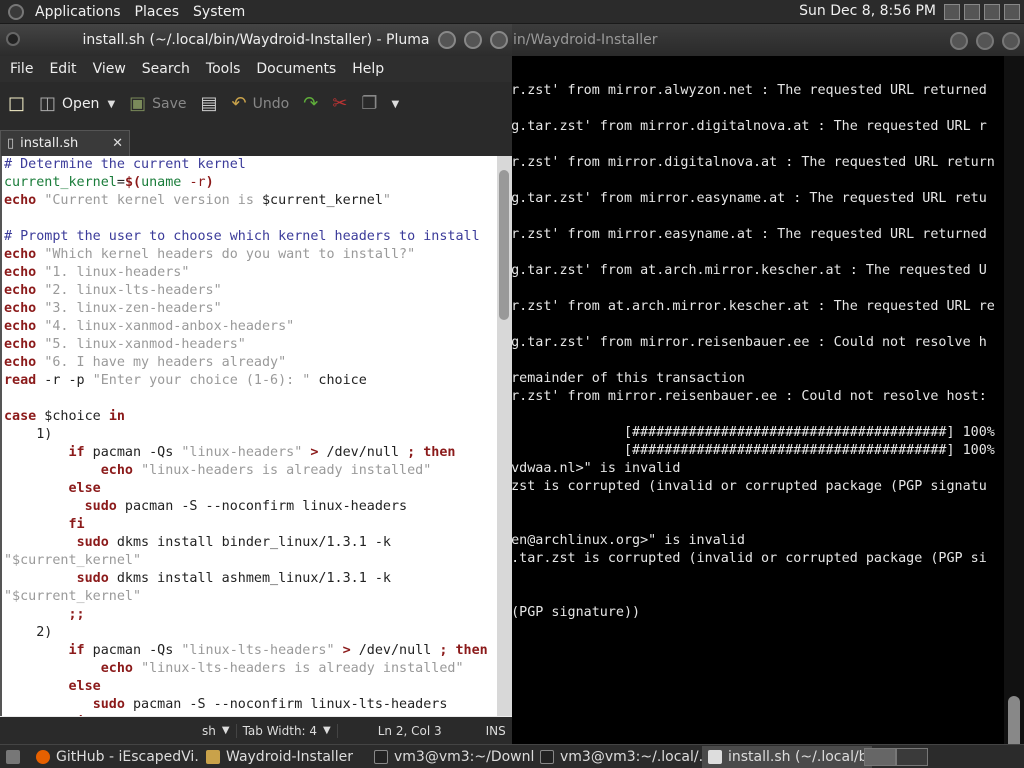 The image size is (1024, 768). Describe the element at coordinates (219, 12) in the screenshot. I see `system-menu: System` at that location.